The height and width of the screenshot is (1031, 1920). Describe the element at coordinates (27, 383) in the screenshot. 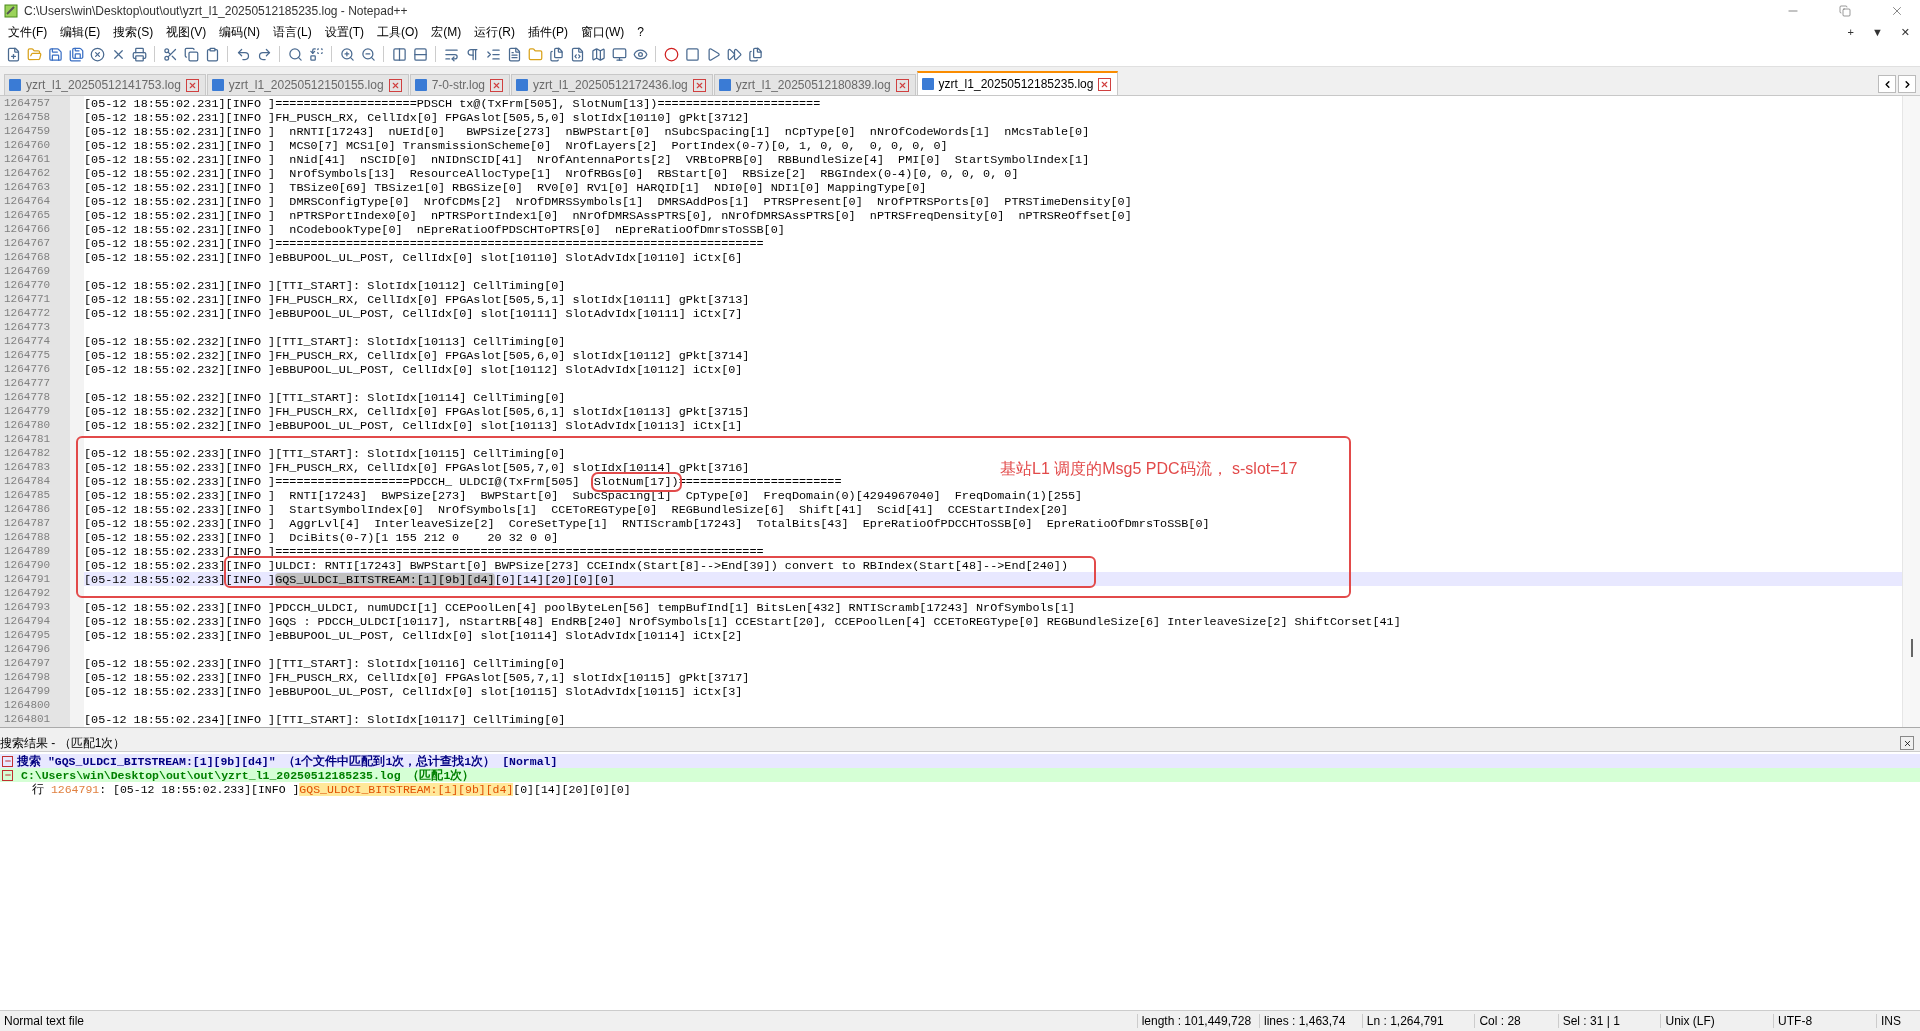

I see `line-number: 1264777` at that location.